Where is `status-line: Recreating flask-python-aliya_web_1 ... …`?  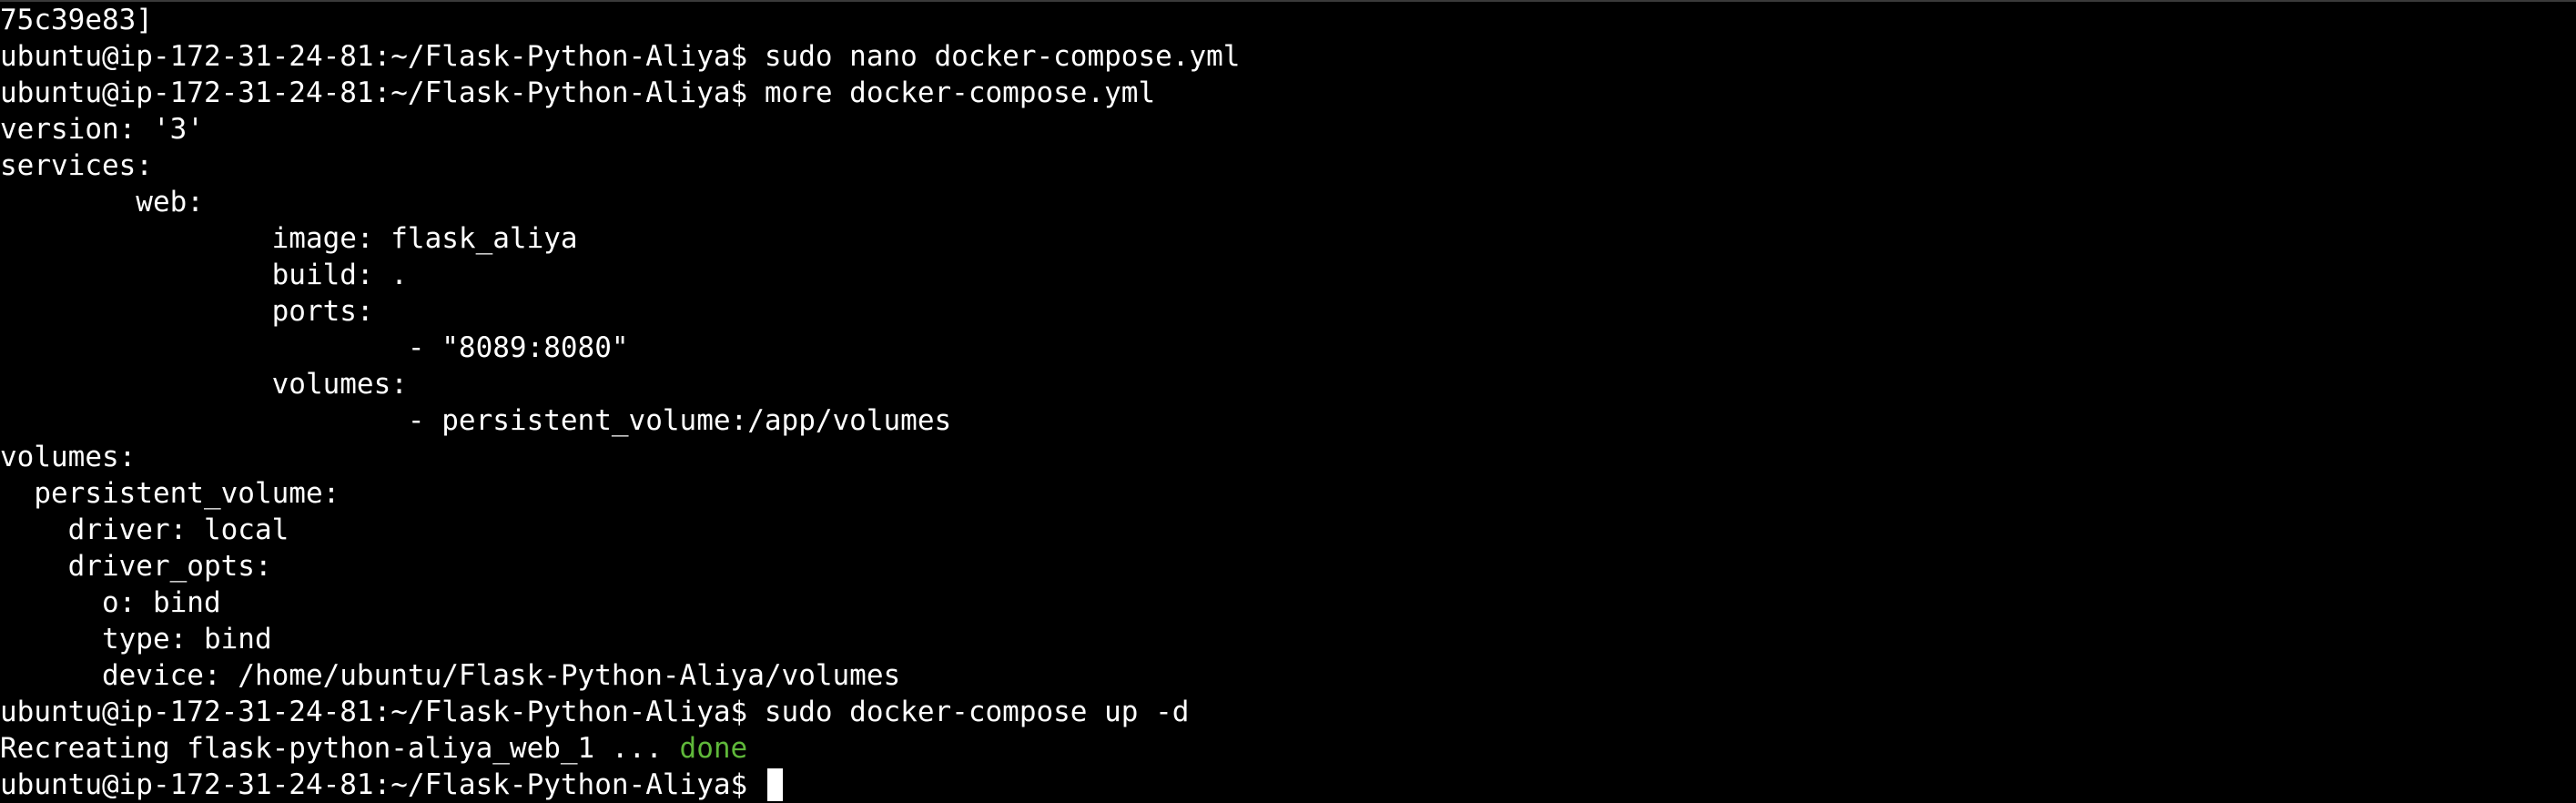 status-line: Recreating flask-python-aliya_web_1 ... … is located at coordinates (1288, 748).